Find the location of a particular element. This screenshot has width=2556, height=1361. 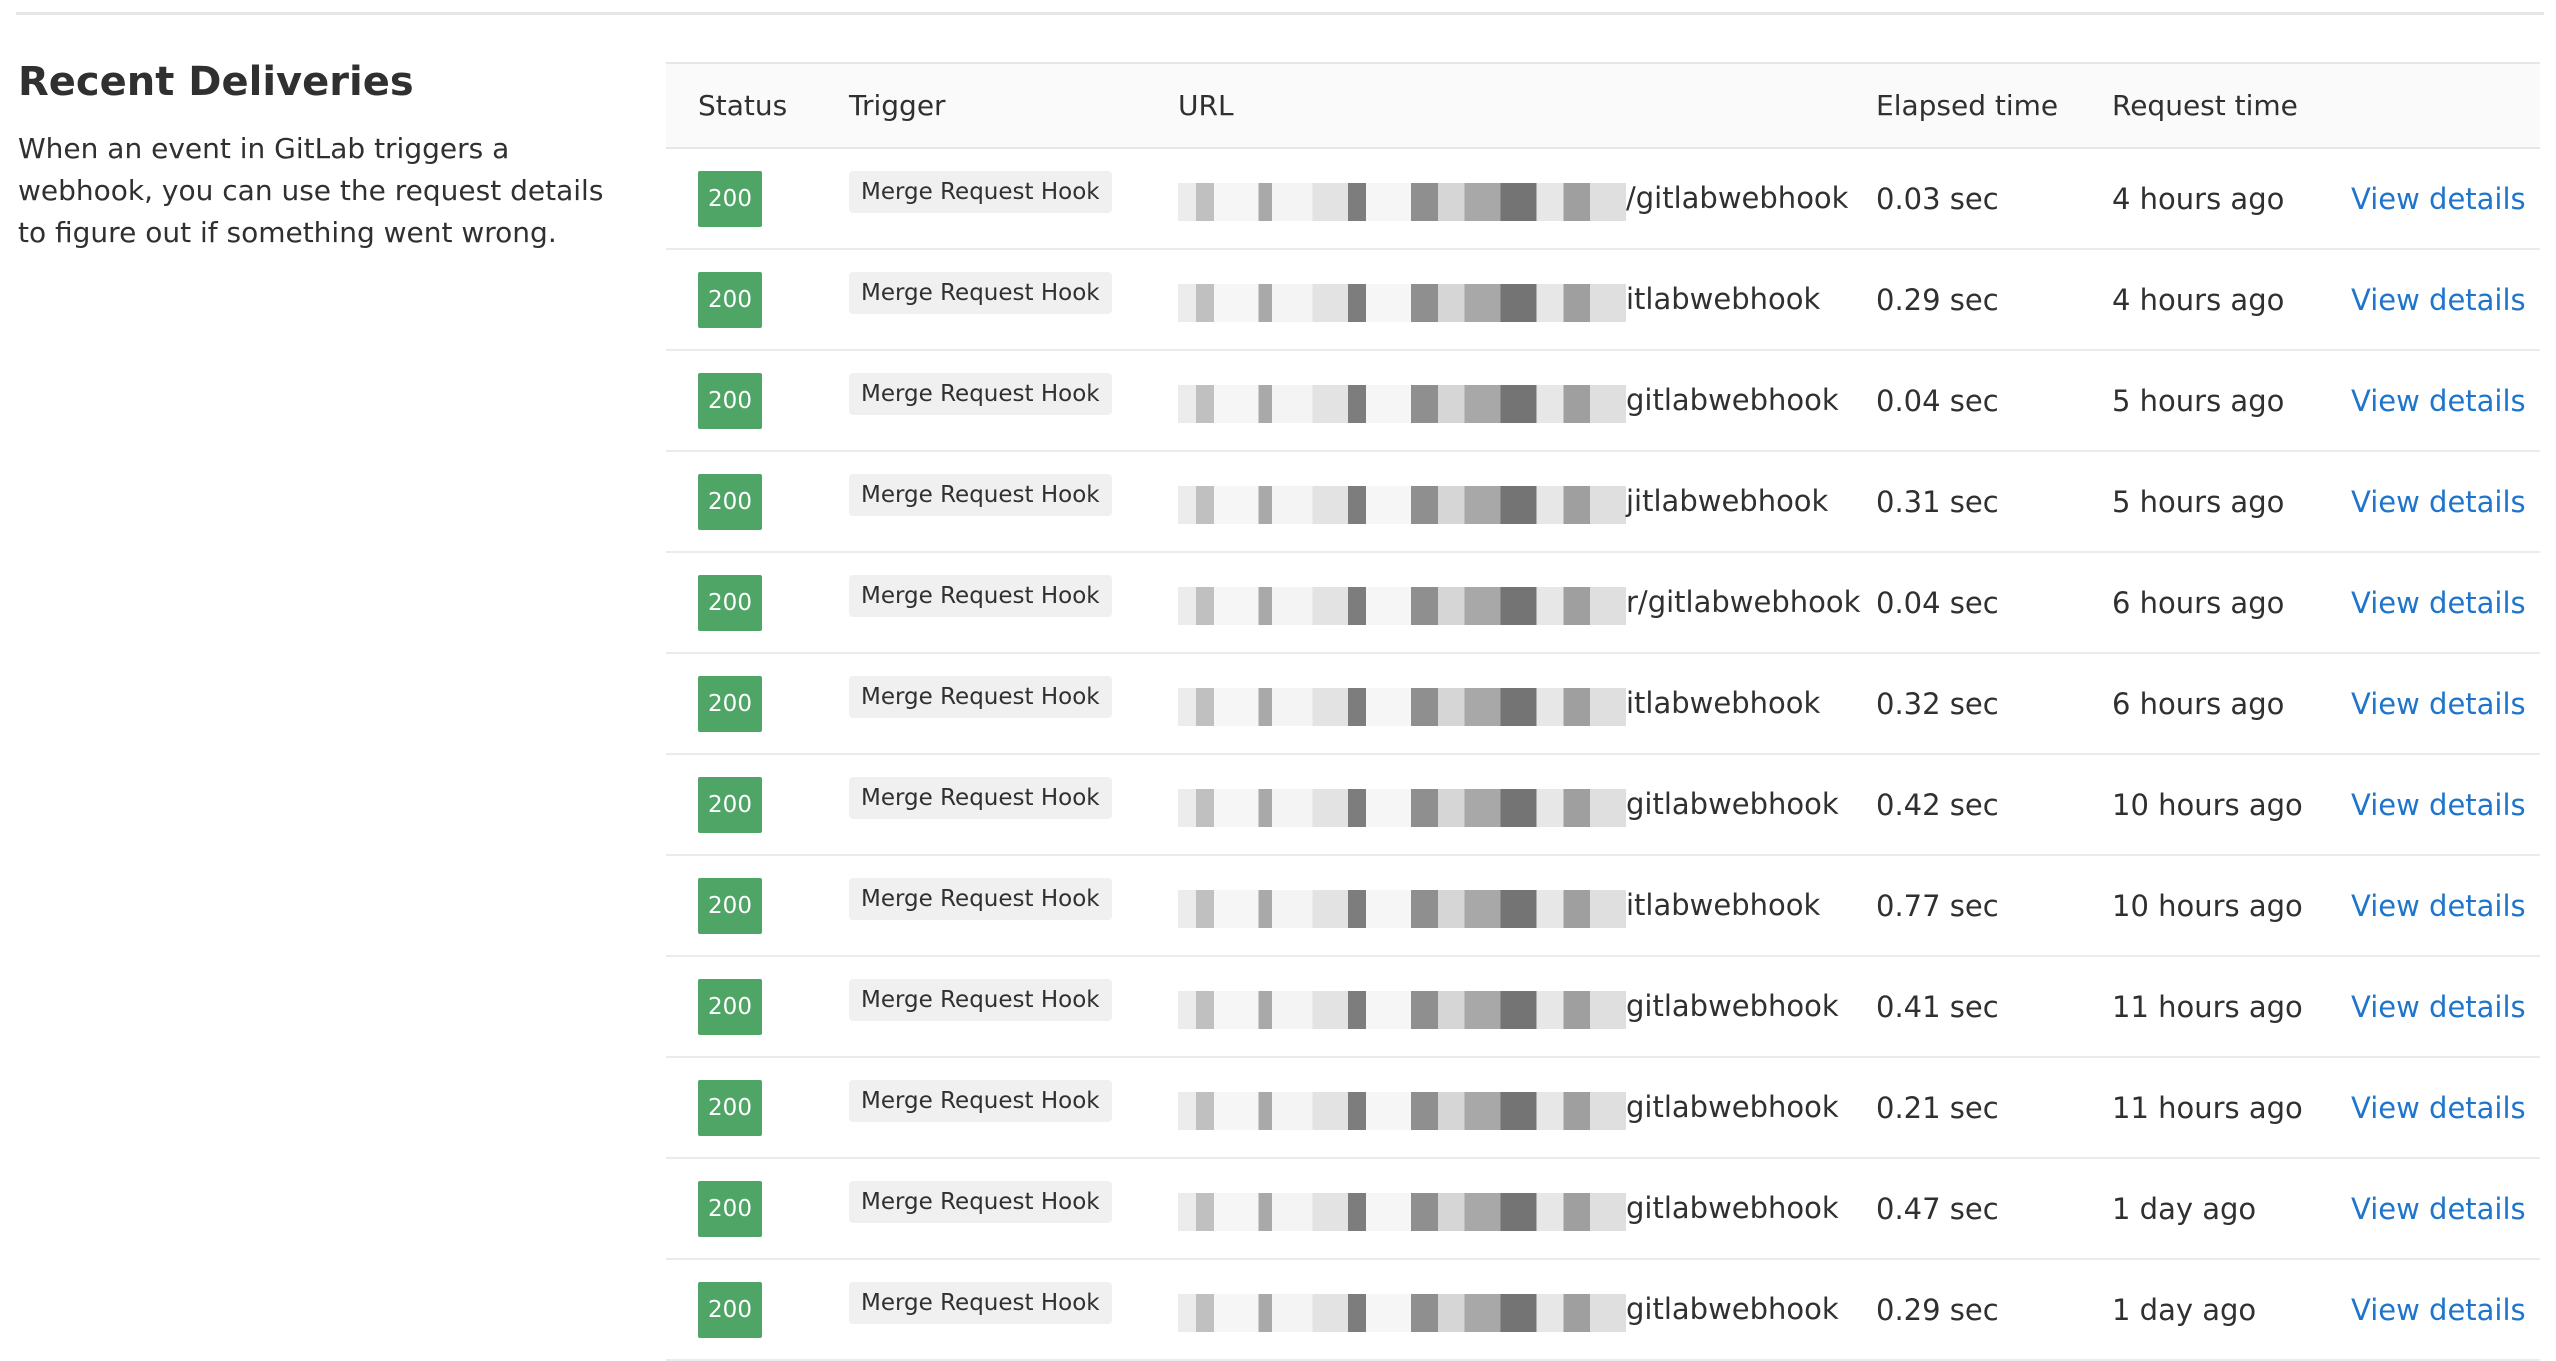

header-elapsed-time: Elapsed time is located at coordinates (1967, 105).